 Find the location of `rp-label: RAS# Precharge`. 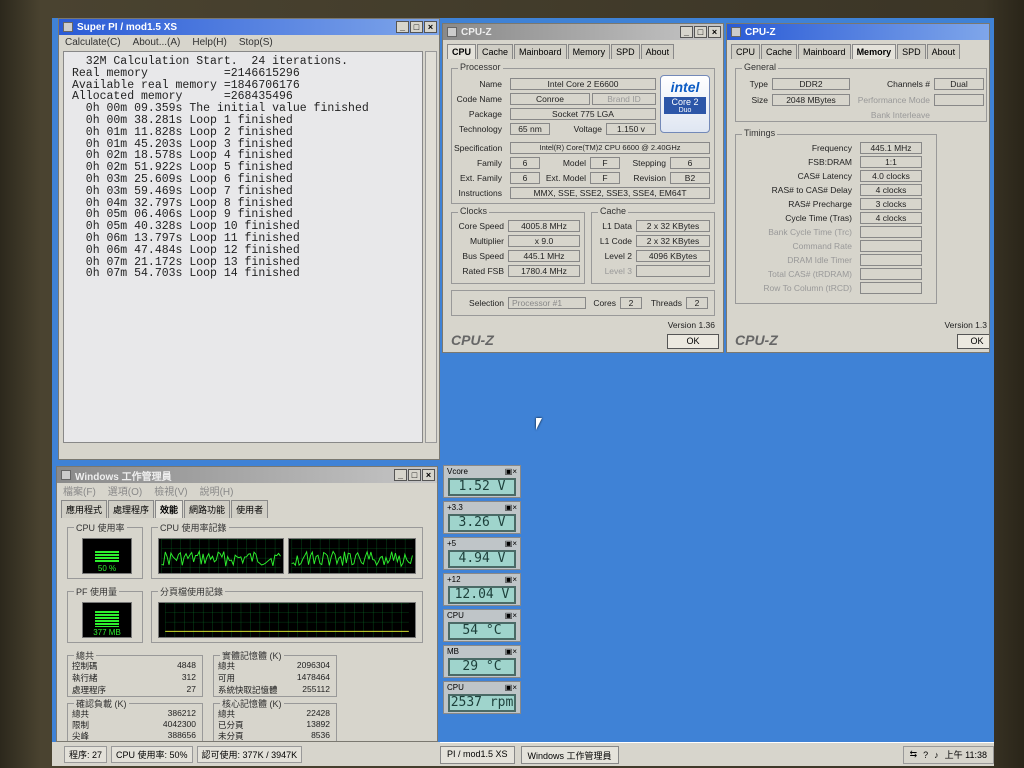

rp-label: RAS# Precharge is located at coordinates (820, 204).